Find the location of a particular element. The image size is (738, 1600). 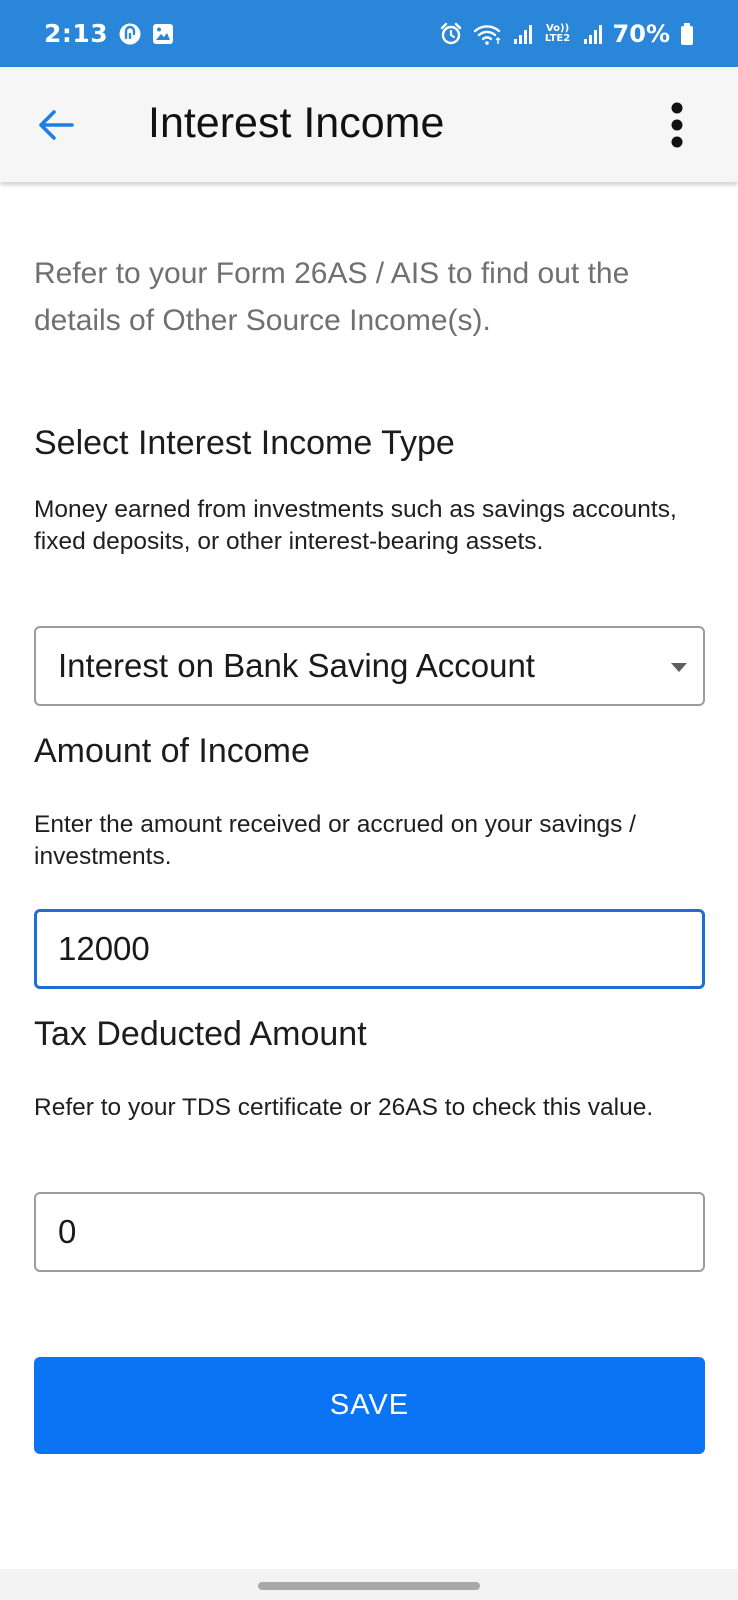

wifi-icon is located at coordinates (488, 34).